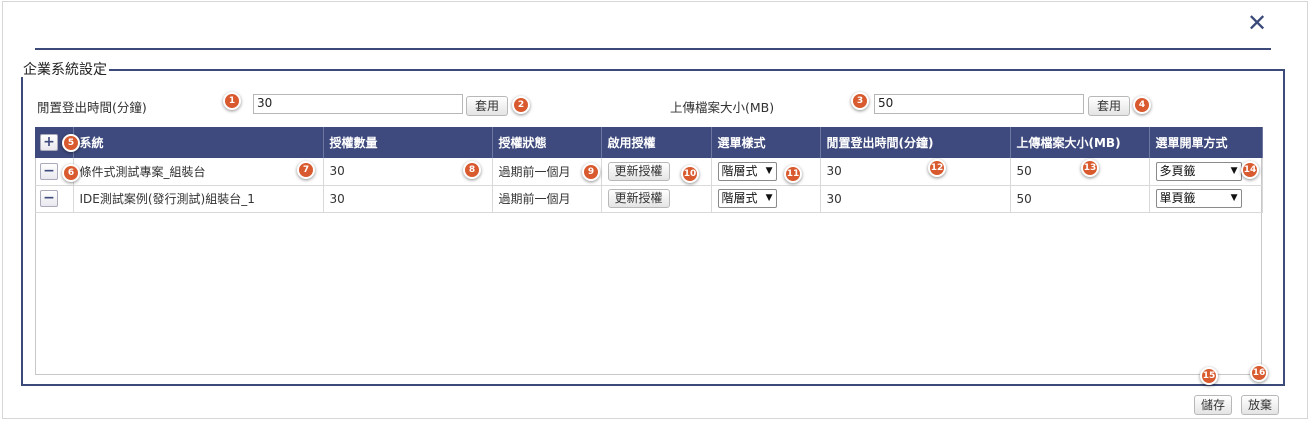 The height and width of the screenshot is (421, 1310). Describe the element at coordinates (487, 106) in the screenshot. I see `idle-logout-apply-button: 套用` at that location.